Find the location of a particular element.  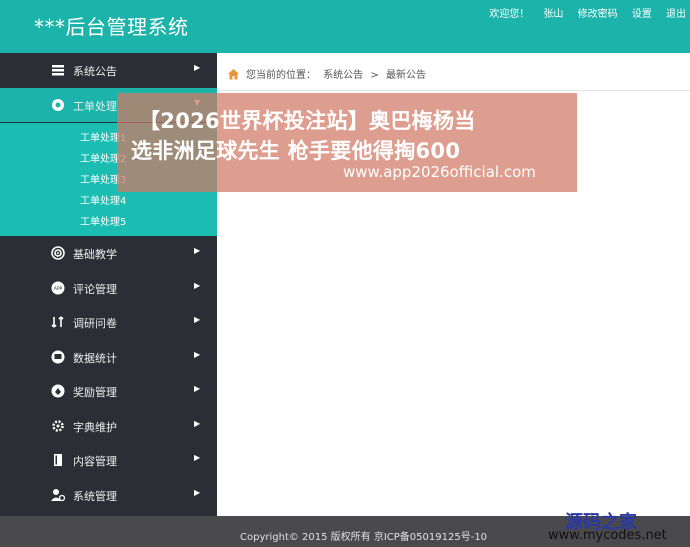

welcome-text: 欢迎您！ is located at coordinates (509, 14).